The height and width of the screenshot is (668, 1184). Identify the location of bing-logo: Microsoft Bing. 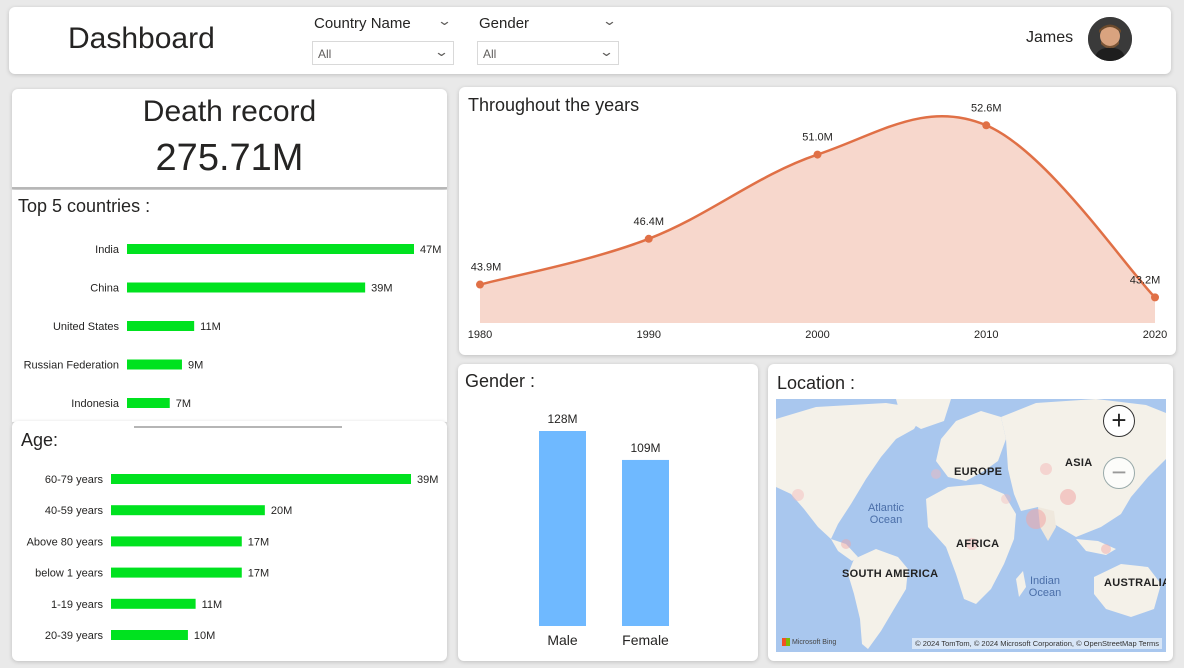
(809, 642).